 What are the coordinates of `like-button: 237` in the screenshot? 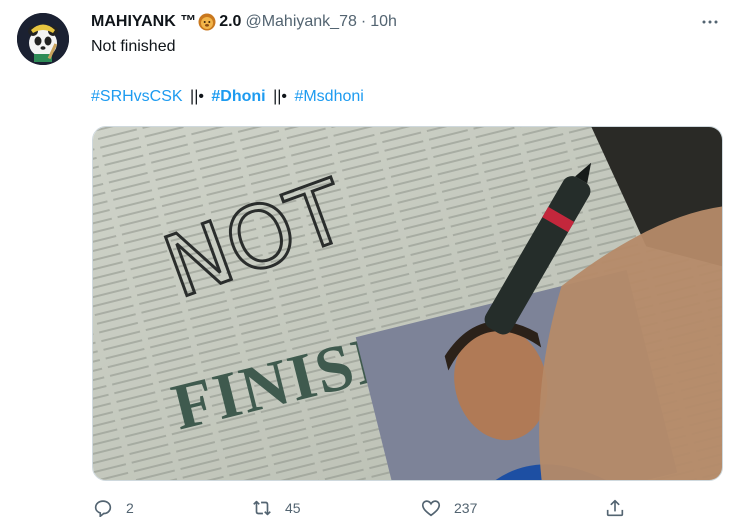 It's located at (448, 507).